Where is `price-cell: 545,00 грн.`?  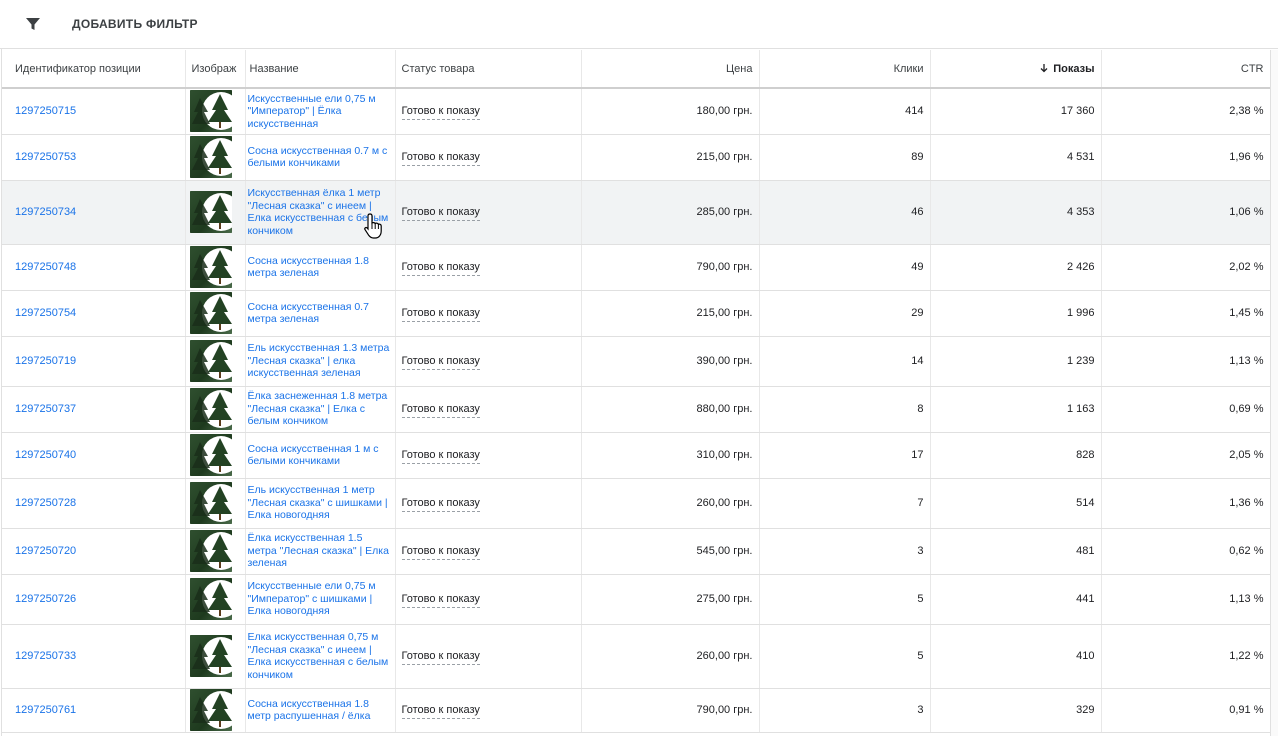 price-cell: 545,00 грн. is located at coordinates (670, 551).